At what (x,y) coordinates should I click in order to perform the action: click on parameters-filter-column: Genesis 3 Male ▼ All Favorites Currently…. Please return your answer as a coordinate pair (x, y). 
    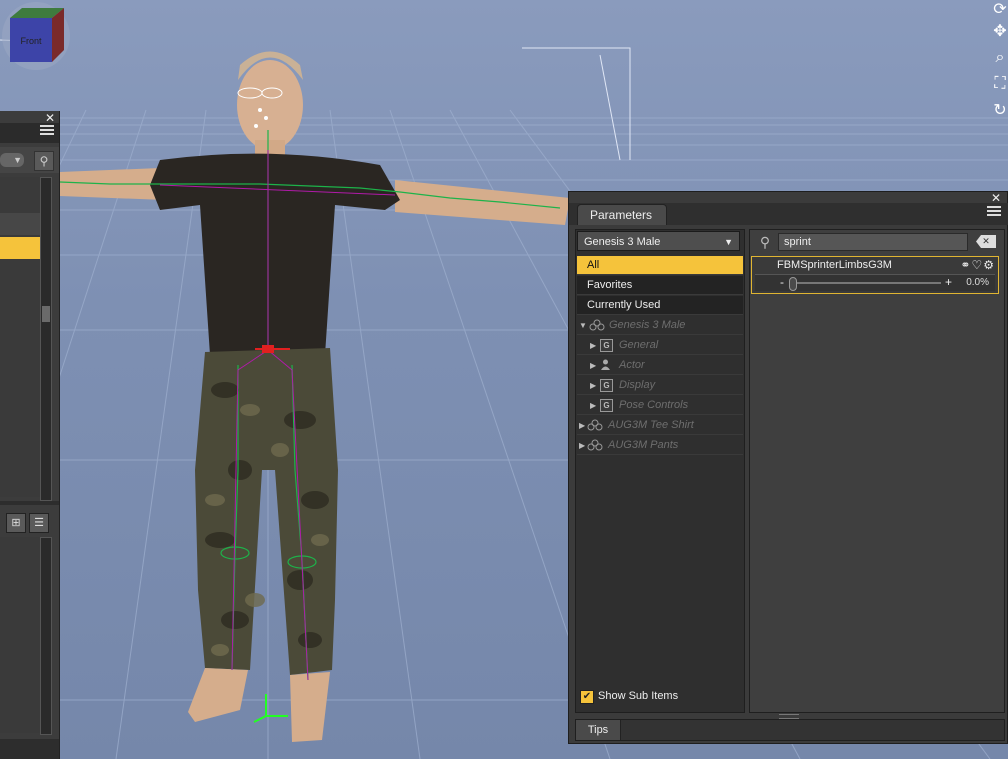
    Looking at the image, I should click on (660, 471).